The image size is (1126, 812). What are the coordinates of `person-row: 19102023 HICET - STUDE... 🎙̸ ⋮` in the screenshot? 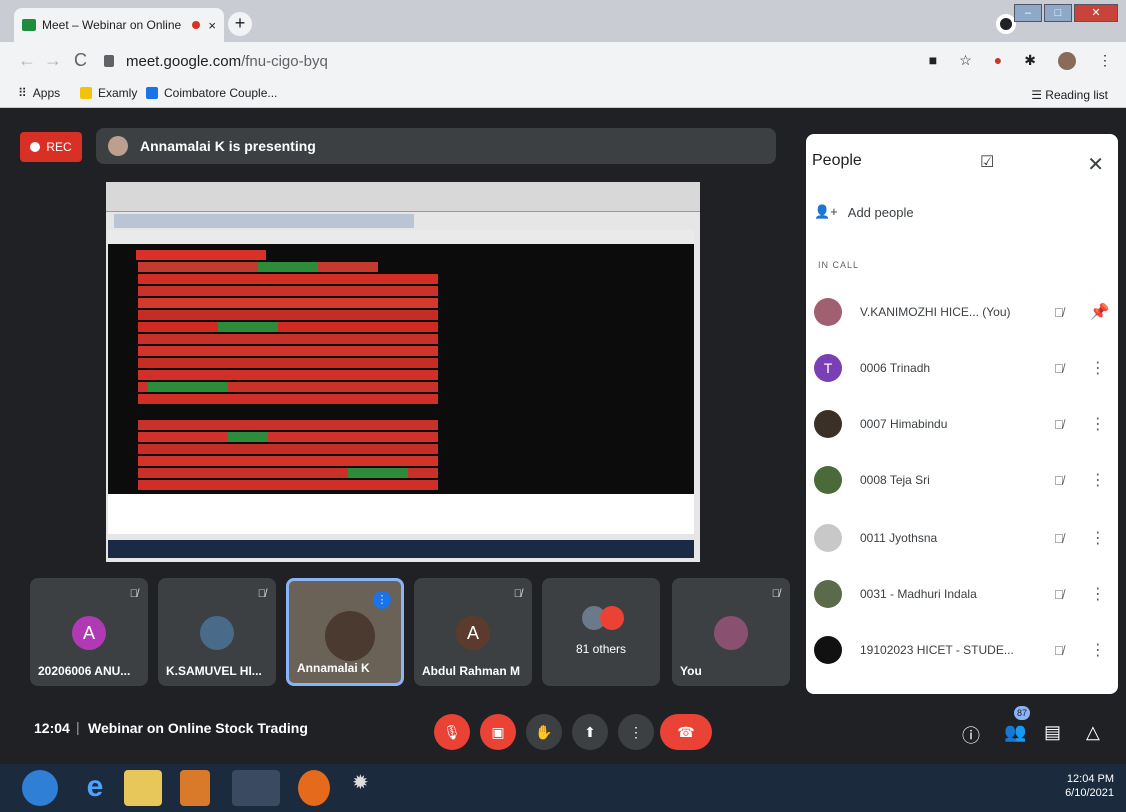 It's located at (962, 650).